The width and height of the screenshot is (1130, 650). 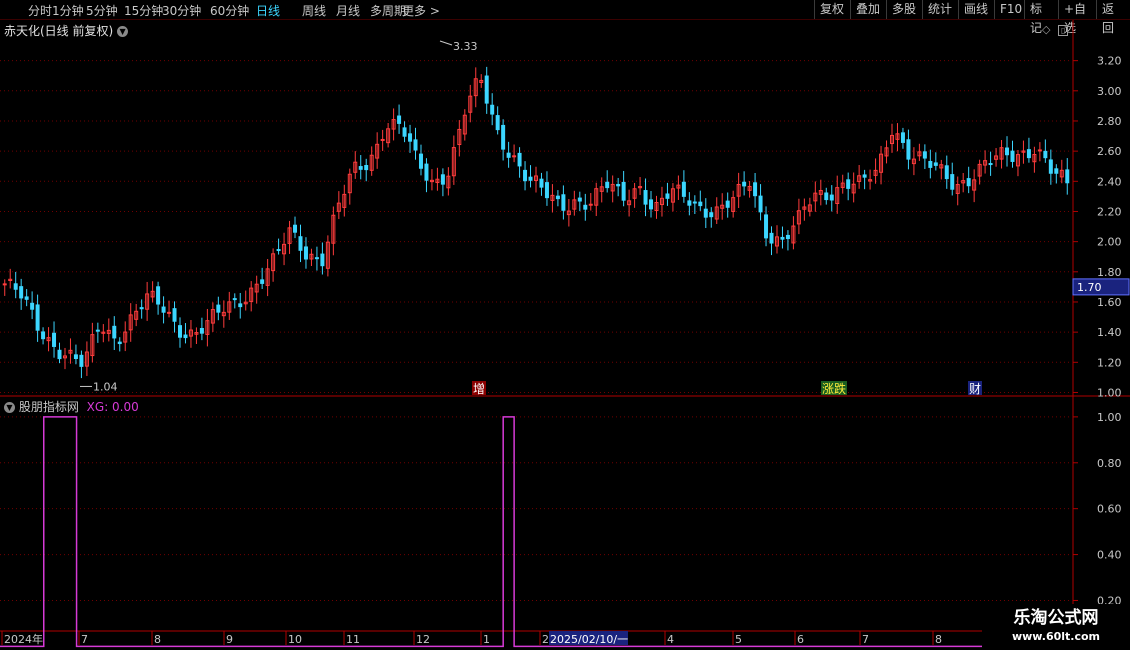 What do you see at coordinates (545, 639) in the screenshot?
I see `x-tick-label: 2` at bounding box center [545, 639].